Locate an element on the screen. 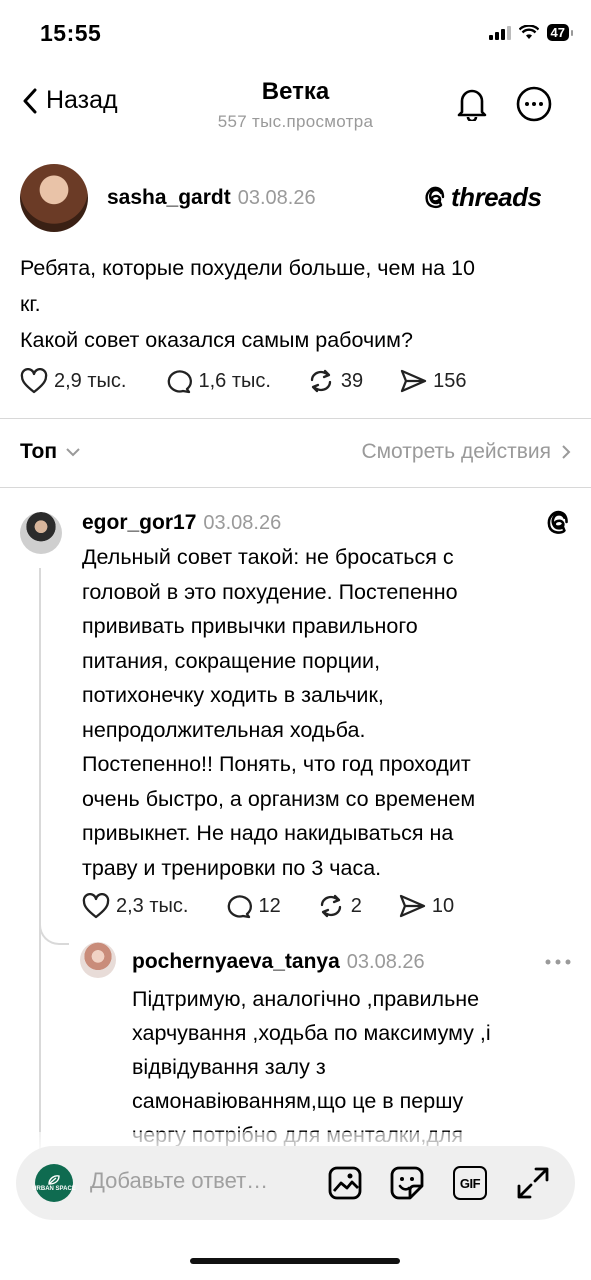 The width and height of the screenshot is (591, 1280). post-like-button: 2,9 тыс. is located at coordinates (73, 381).